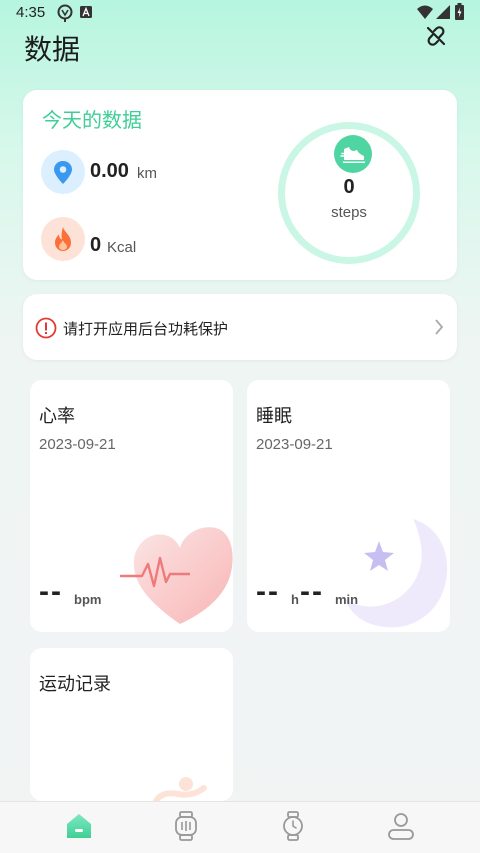 This screenshot has width=480, height=853. What do you see at coordinates (146, 329) in the screenshot?
I see `alert-text: 请打开应用后台功耗保护` at bounding box center [146, 329].